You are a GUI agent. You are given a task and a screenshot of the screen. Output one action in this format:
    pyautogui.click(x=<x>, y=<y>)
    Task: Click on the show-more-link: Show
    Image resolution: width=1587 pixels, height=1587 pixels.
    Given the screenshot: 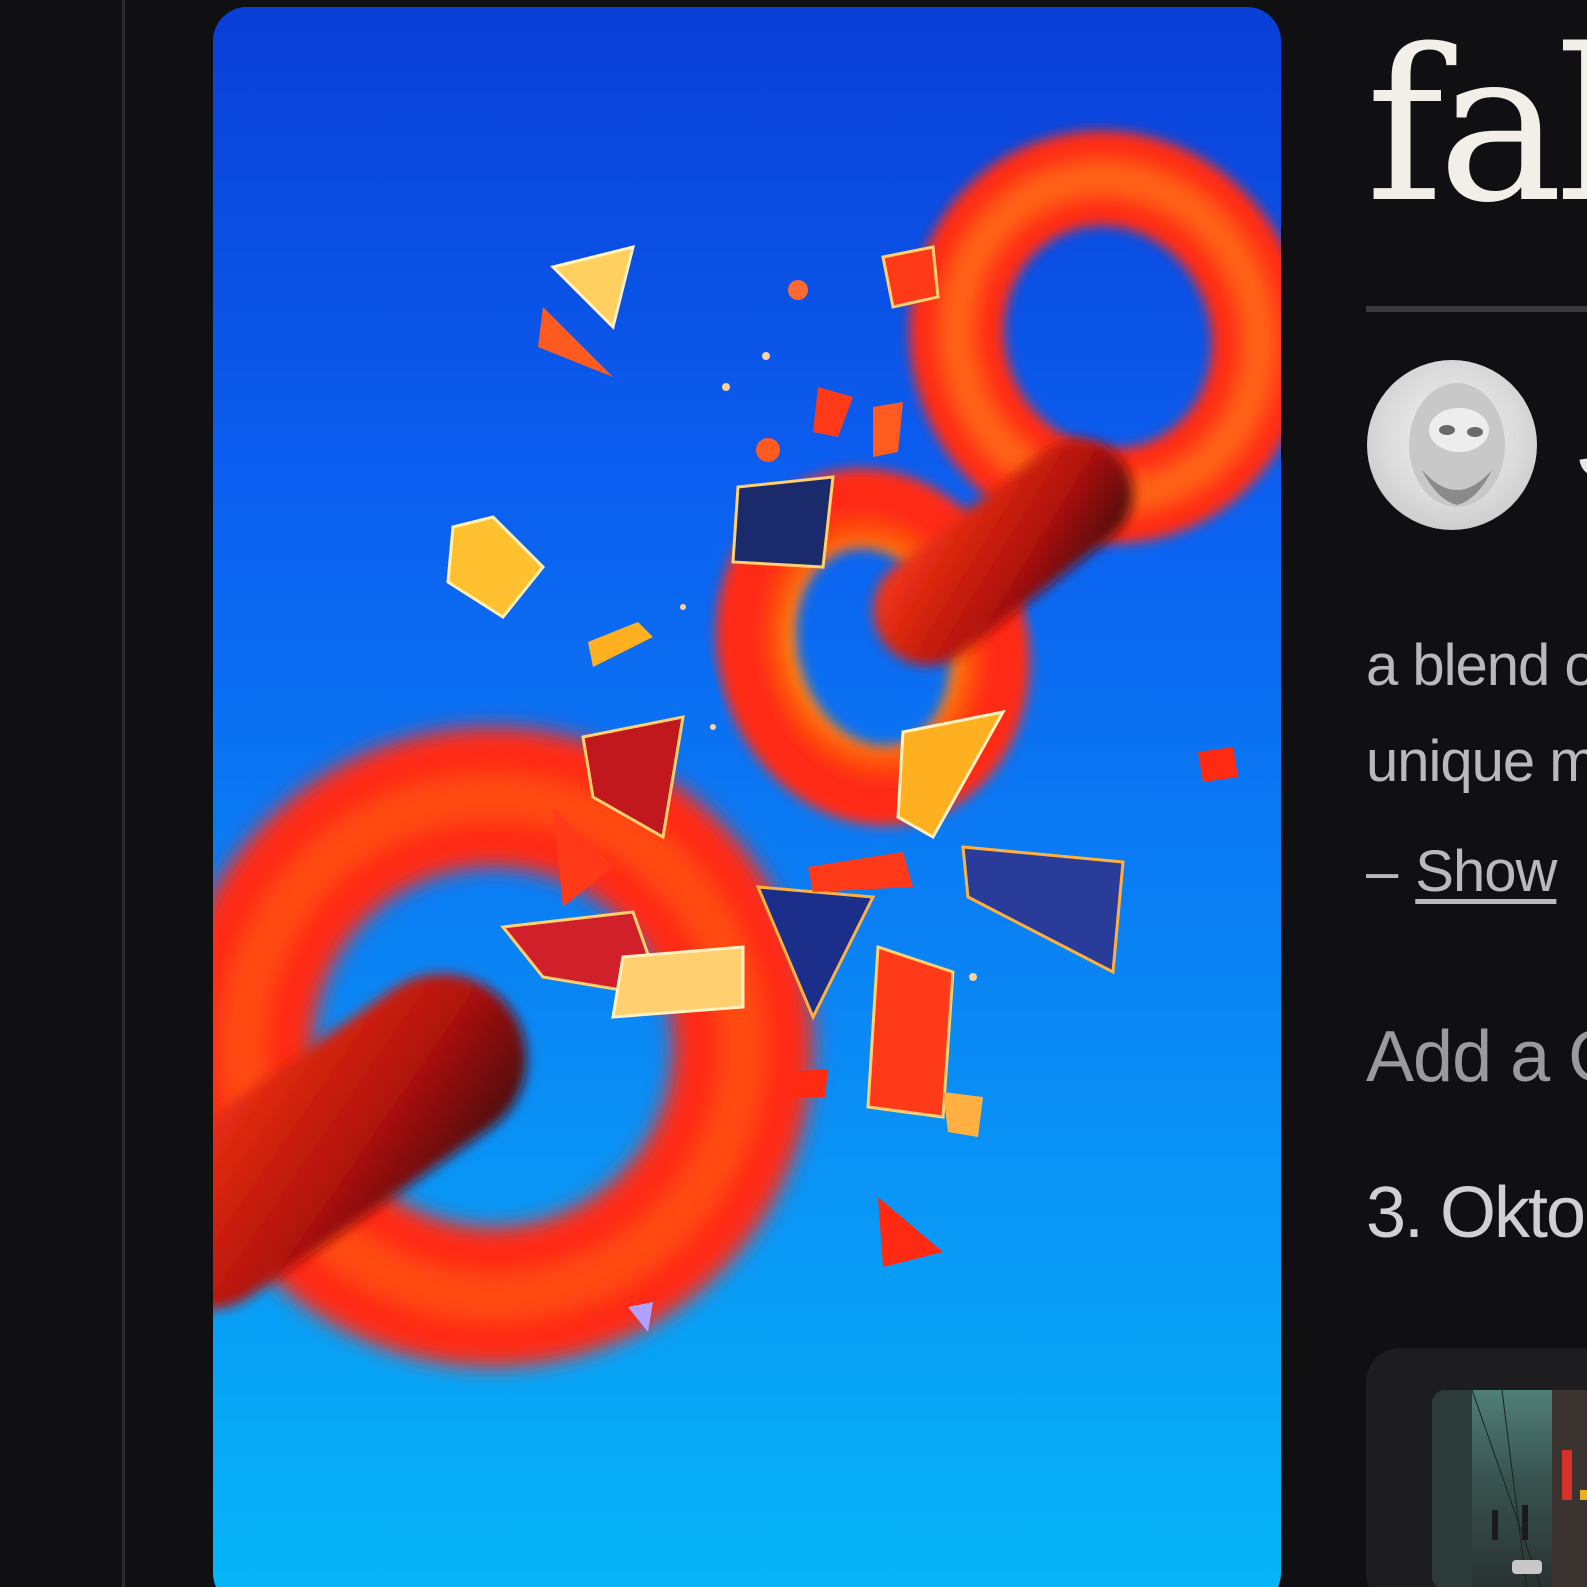 What is the action you would take?
    pyautogui.click(x=1486, y=871)
    